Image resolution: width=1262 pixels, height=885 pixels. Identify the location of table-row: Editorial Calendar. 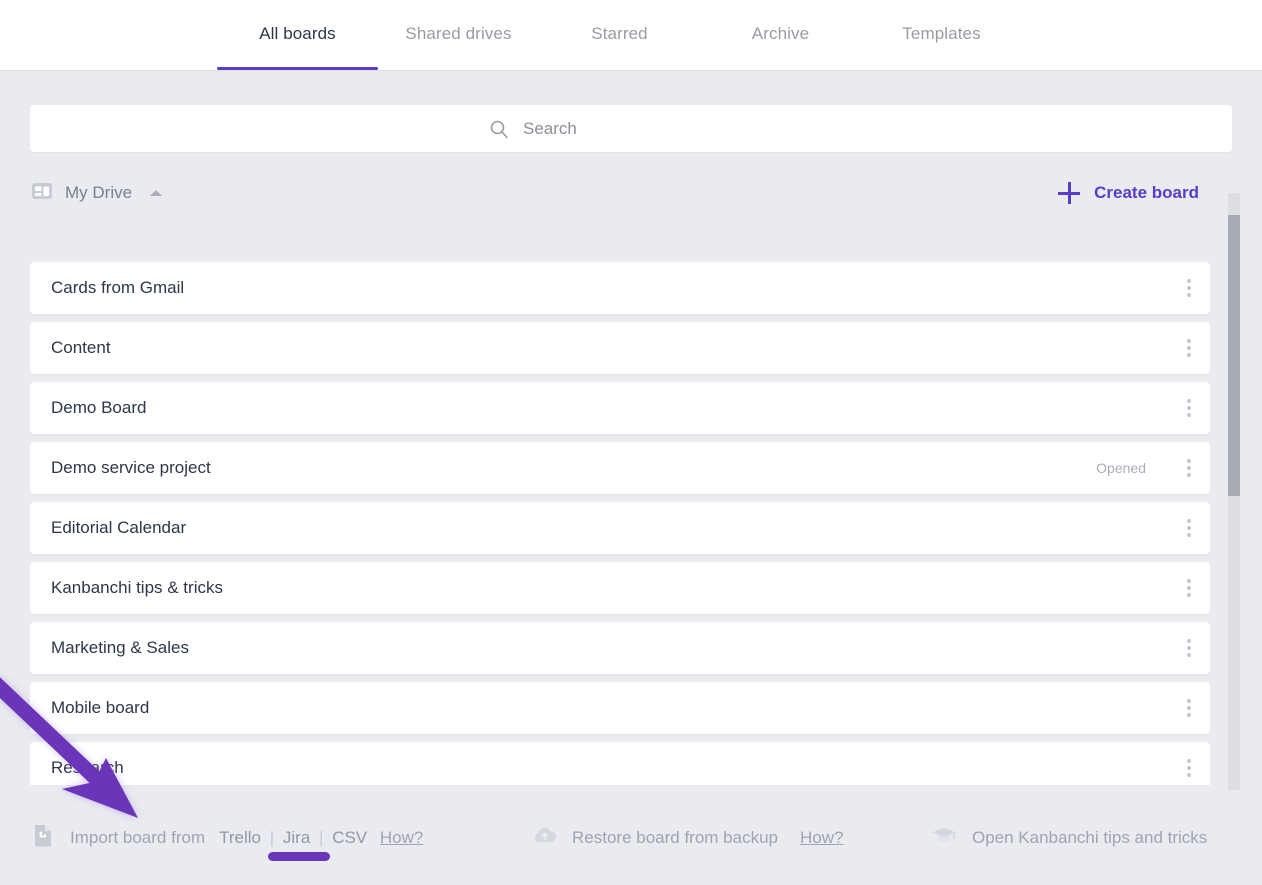
(620, 528).